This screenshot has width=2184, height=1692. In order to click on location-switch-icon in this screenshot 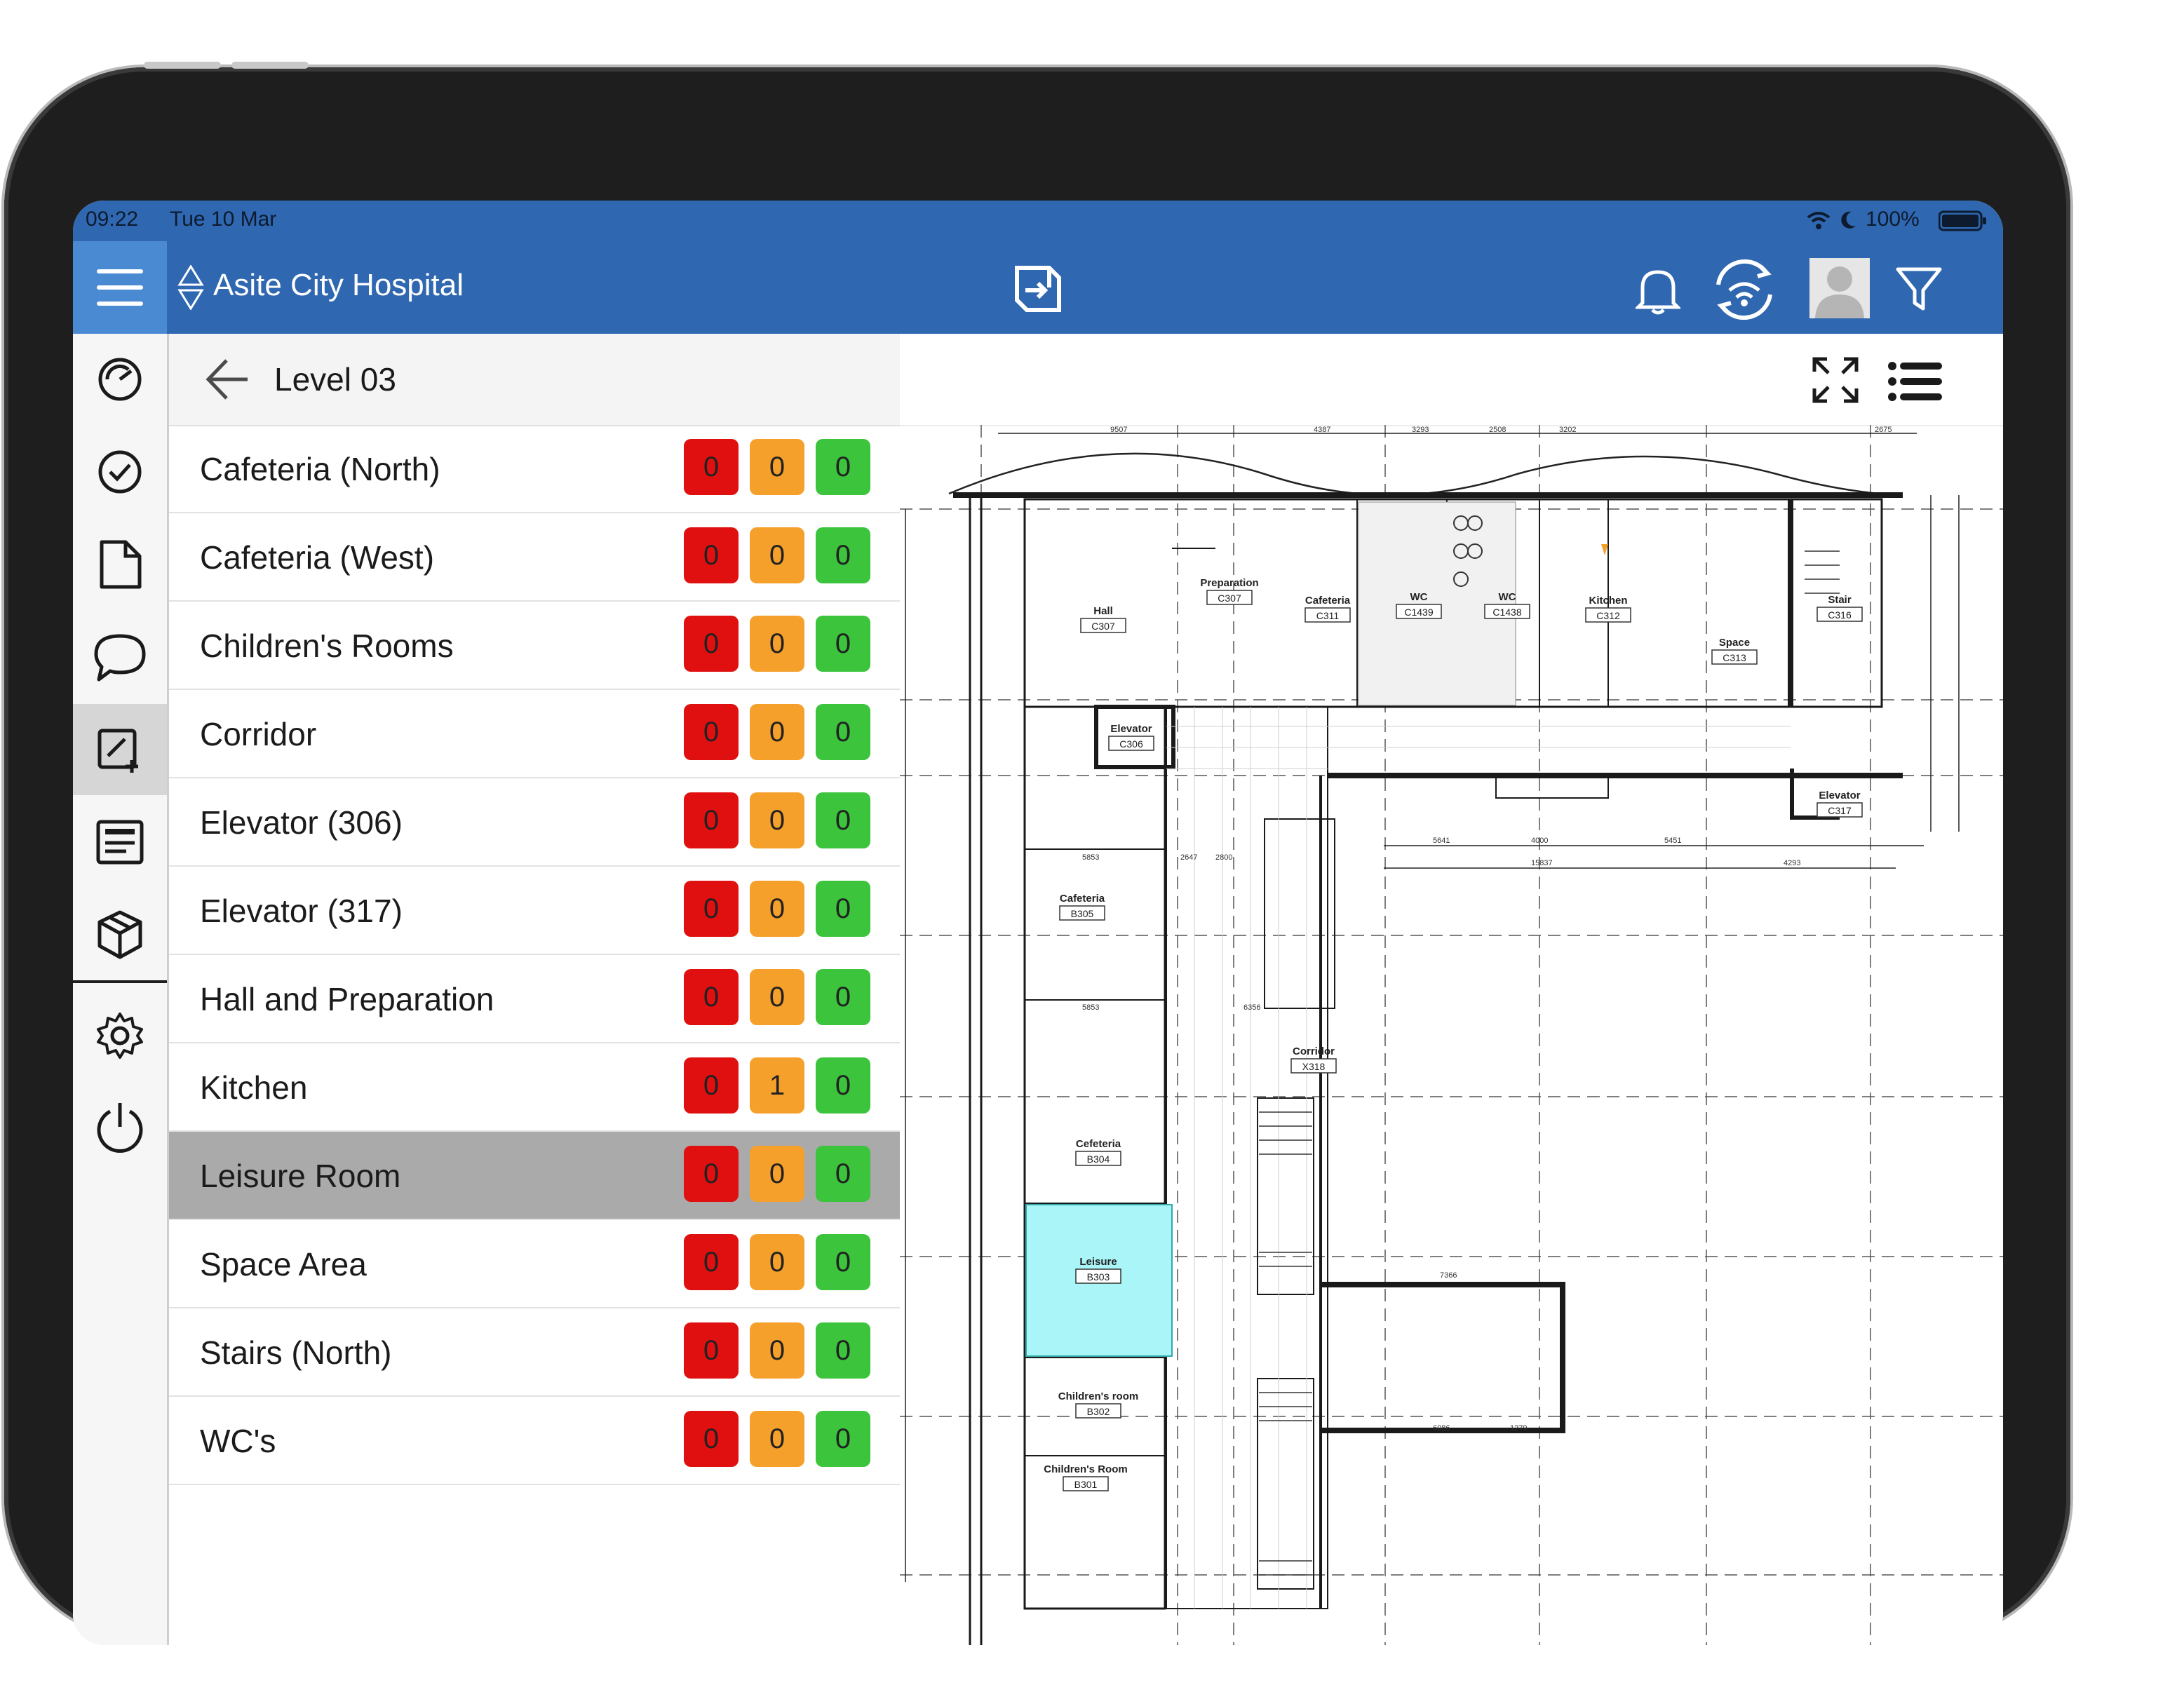, I will do `click(191, 287)`.